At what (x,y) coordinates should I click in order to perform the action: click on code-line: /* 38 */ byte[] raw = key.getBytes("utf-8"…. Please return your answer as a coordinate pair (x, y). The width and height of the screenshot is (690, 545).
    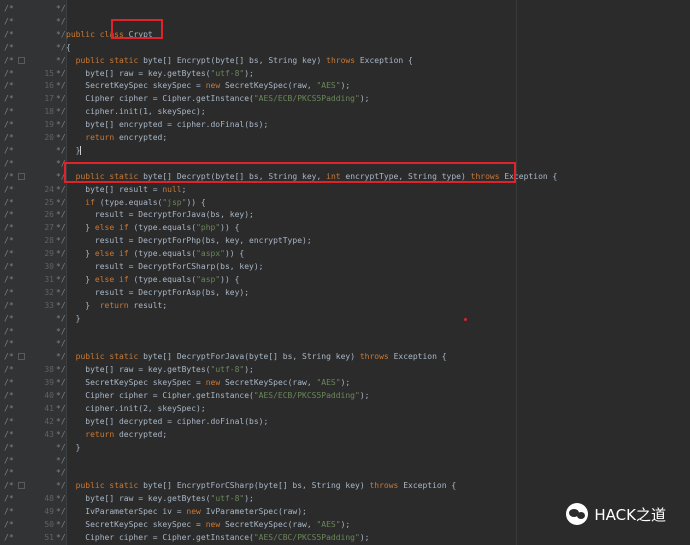
    Looking at the image, I should click on (345, 369).